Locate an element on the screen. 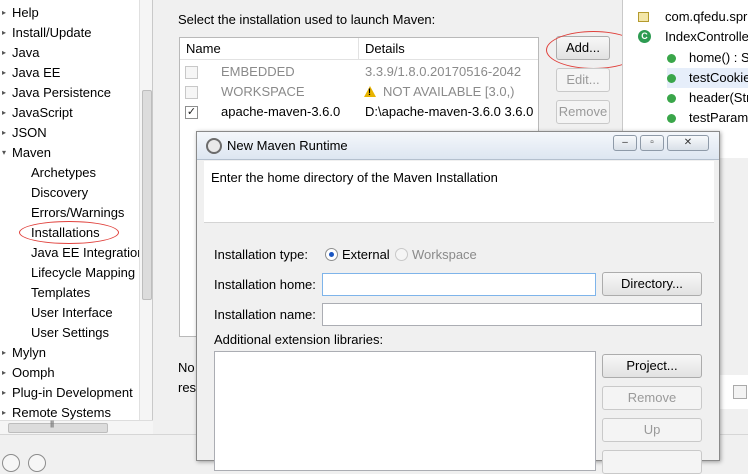 This screenshot has height=474, width=748. tree-horizontal-scrollbar: |||| is located at coordinates (76, 427).